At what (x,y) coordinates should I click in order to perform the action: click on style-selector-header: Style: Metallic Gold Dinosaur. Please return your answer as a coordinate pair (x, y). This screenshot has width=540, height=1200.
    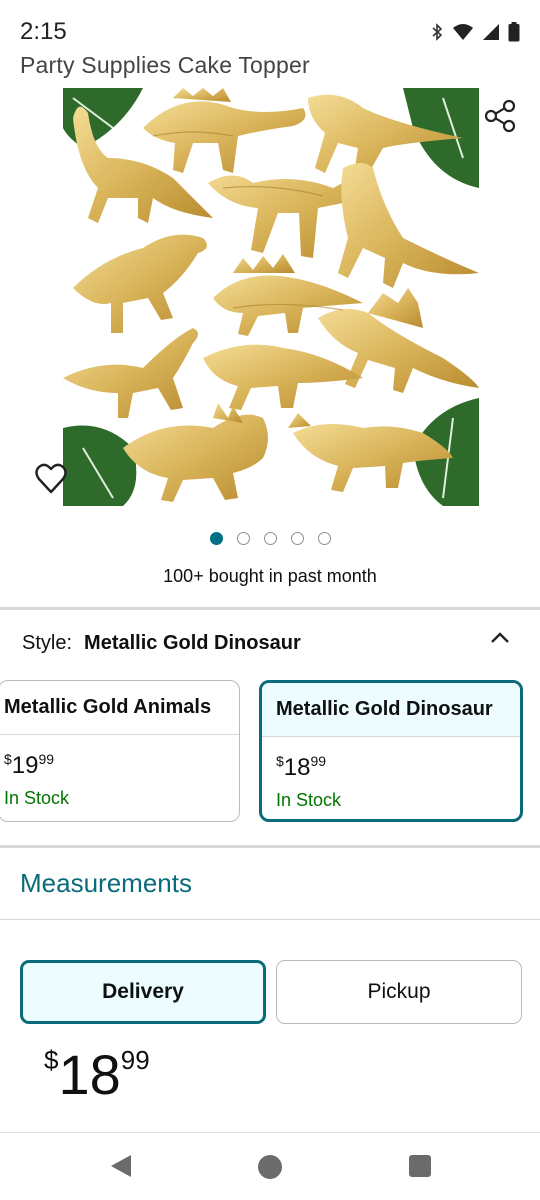
    Looking at the image, I should click on (161, 643).